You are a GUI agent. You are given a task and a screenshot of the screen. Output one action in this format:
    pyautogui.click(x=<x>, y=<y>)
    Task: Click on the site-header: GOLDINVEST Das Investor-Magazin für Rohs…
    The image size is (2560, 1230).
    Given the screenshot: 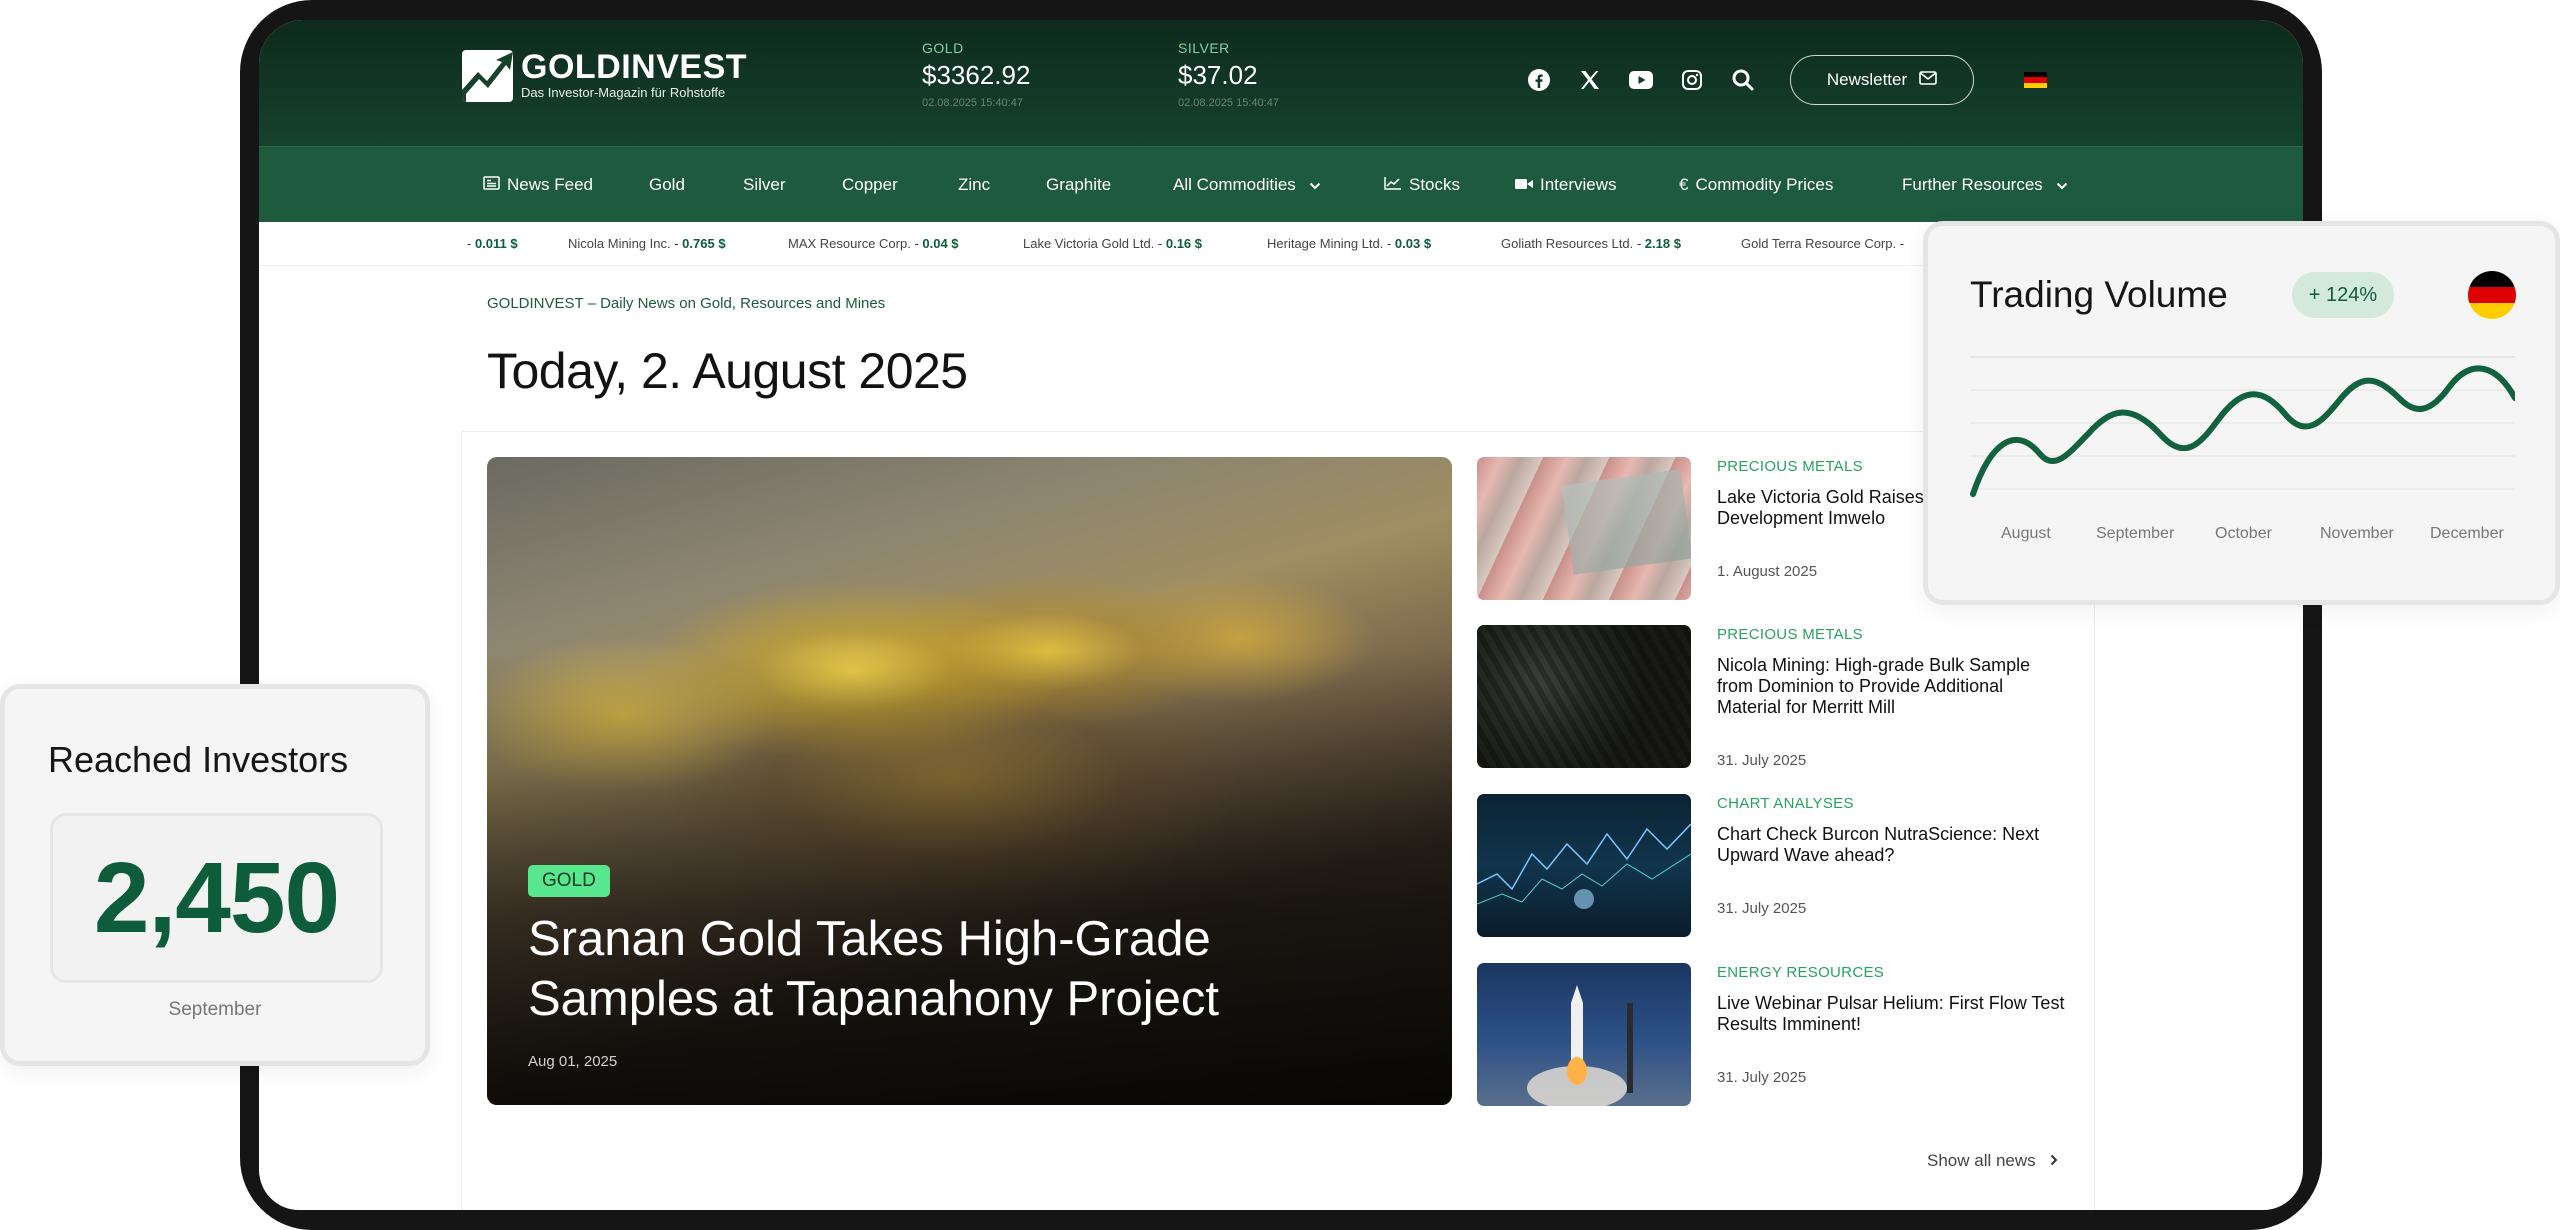 What is the action you would take?
    pyautogui.click(x=1281, y=83)
    